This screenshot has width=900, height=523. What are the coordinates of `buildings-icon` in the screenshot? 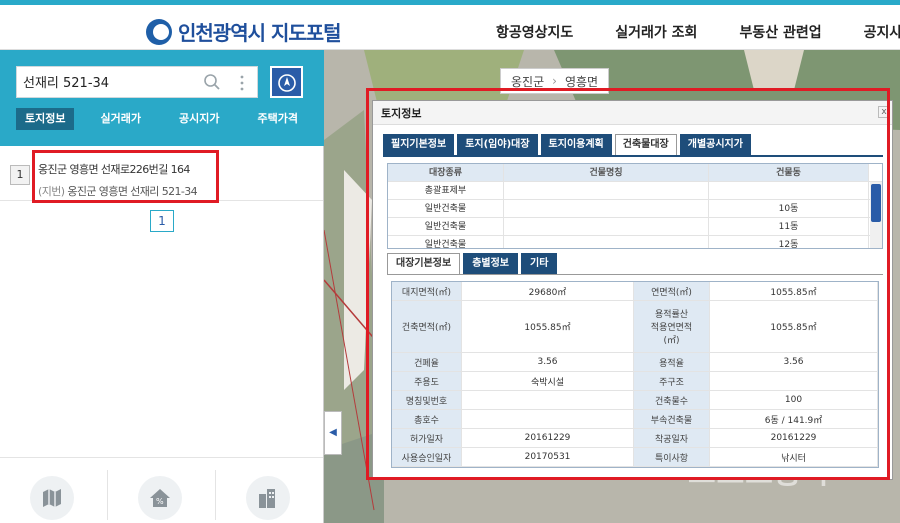 It's located at (268, 498).